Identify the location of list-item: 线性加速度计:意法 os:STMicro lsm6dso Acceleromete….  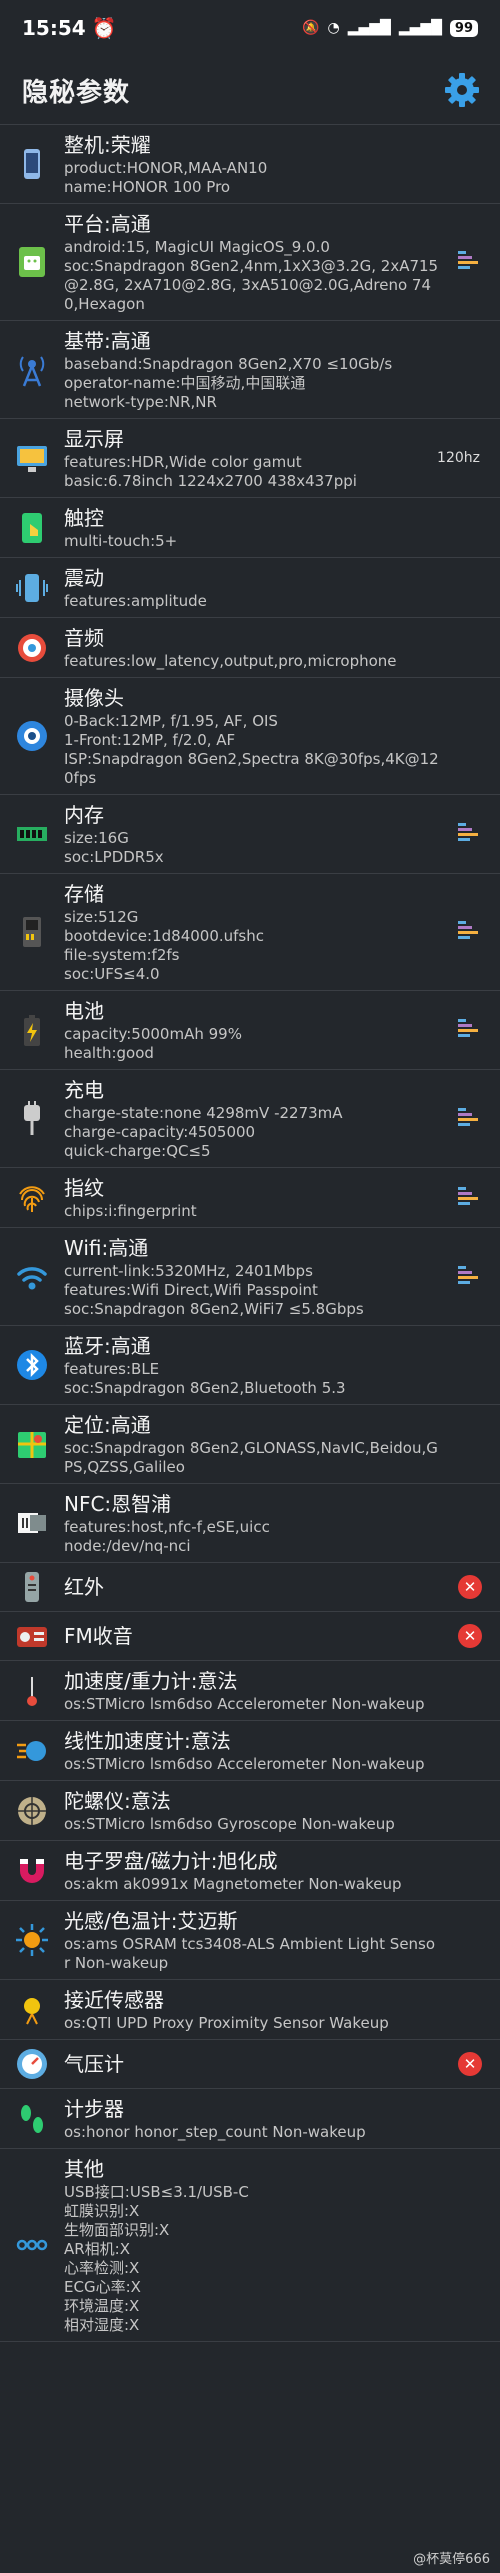
(250, 1751).